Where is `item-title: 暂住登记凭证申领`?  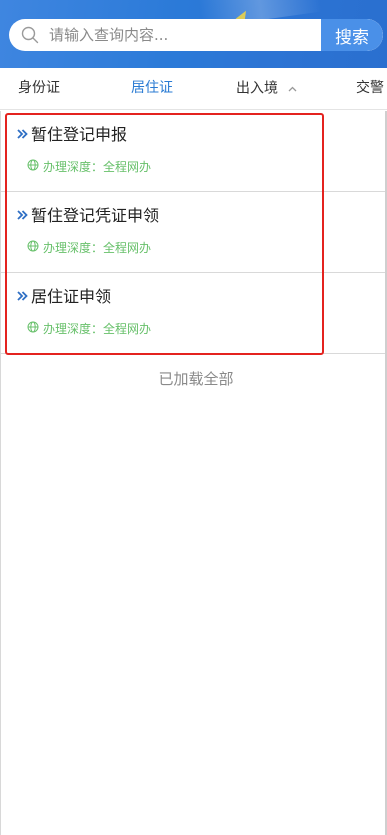
item-title: 暂住登记凭证申领 is located at coordinates (95, 215).